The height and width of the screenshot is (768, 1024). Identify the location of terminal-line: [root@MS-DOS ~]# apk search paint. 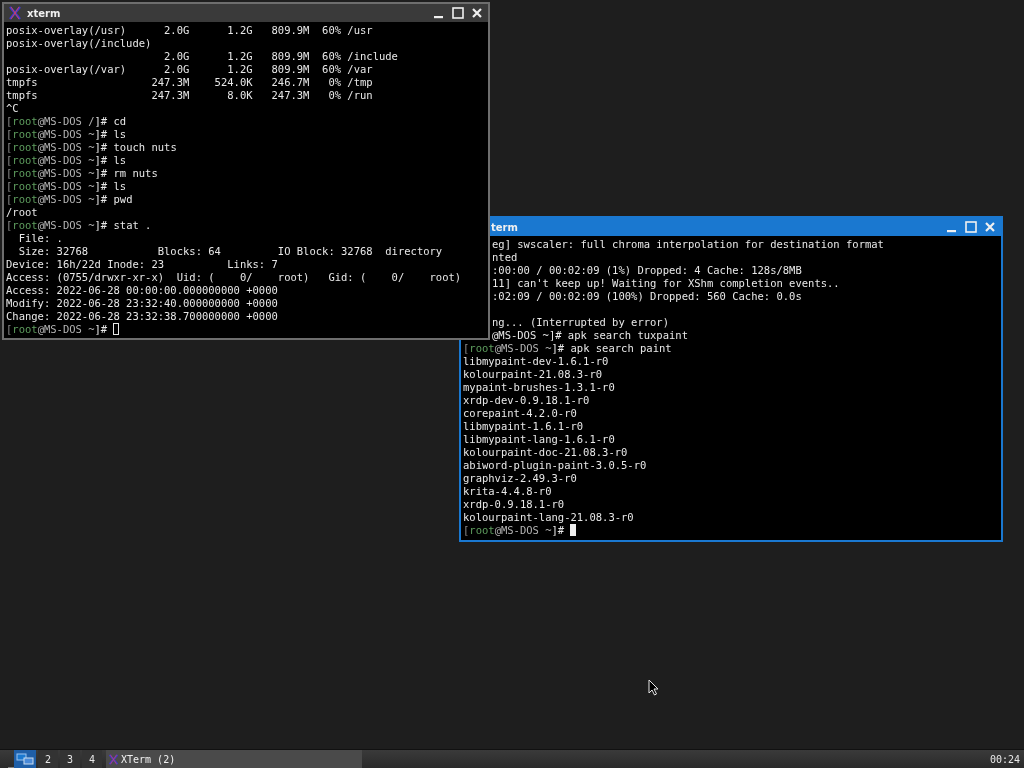
(567, 348).